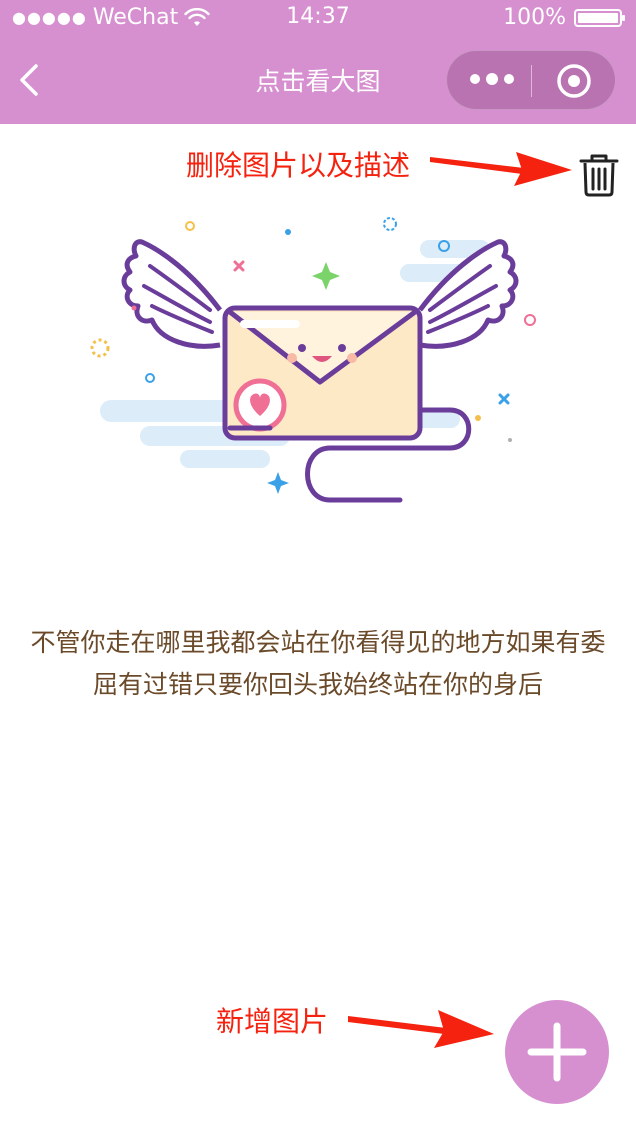  What do you see at coordinates (574, 81) in the screenshot?
I see `target-close-icon` at bounding box center [574, 81].